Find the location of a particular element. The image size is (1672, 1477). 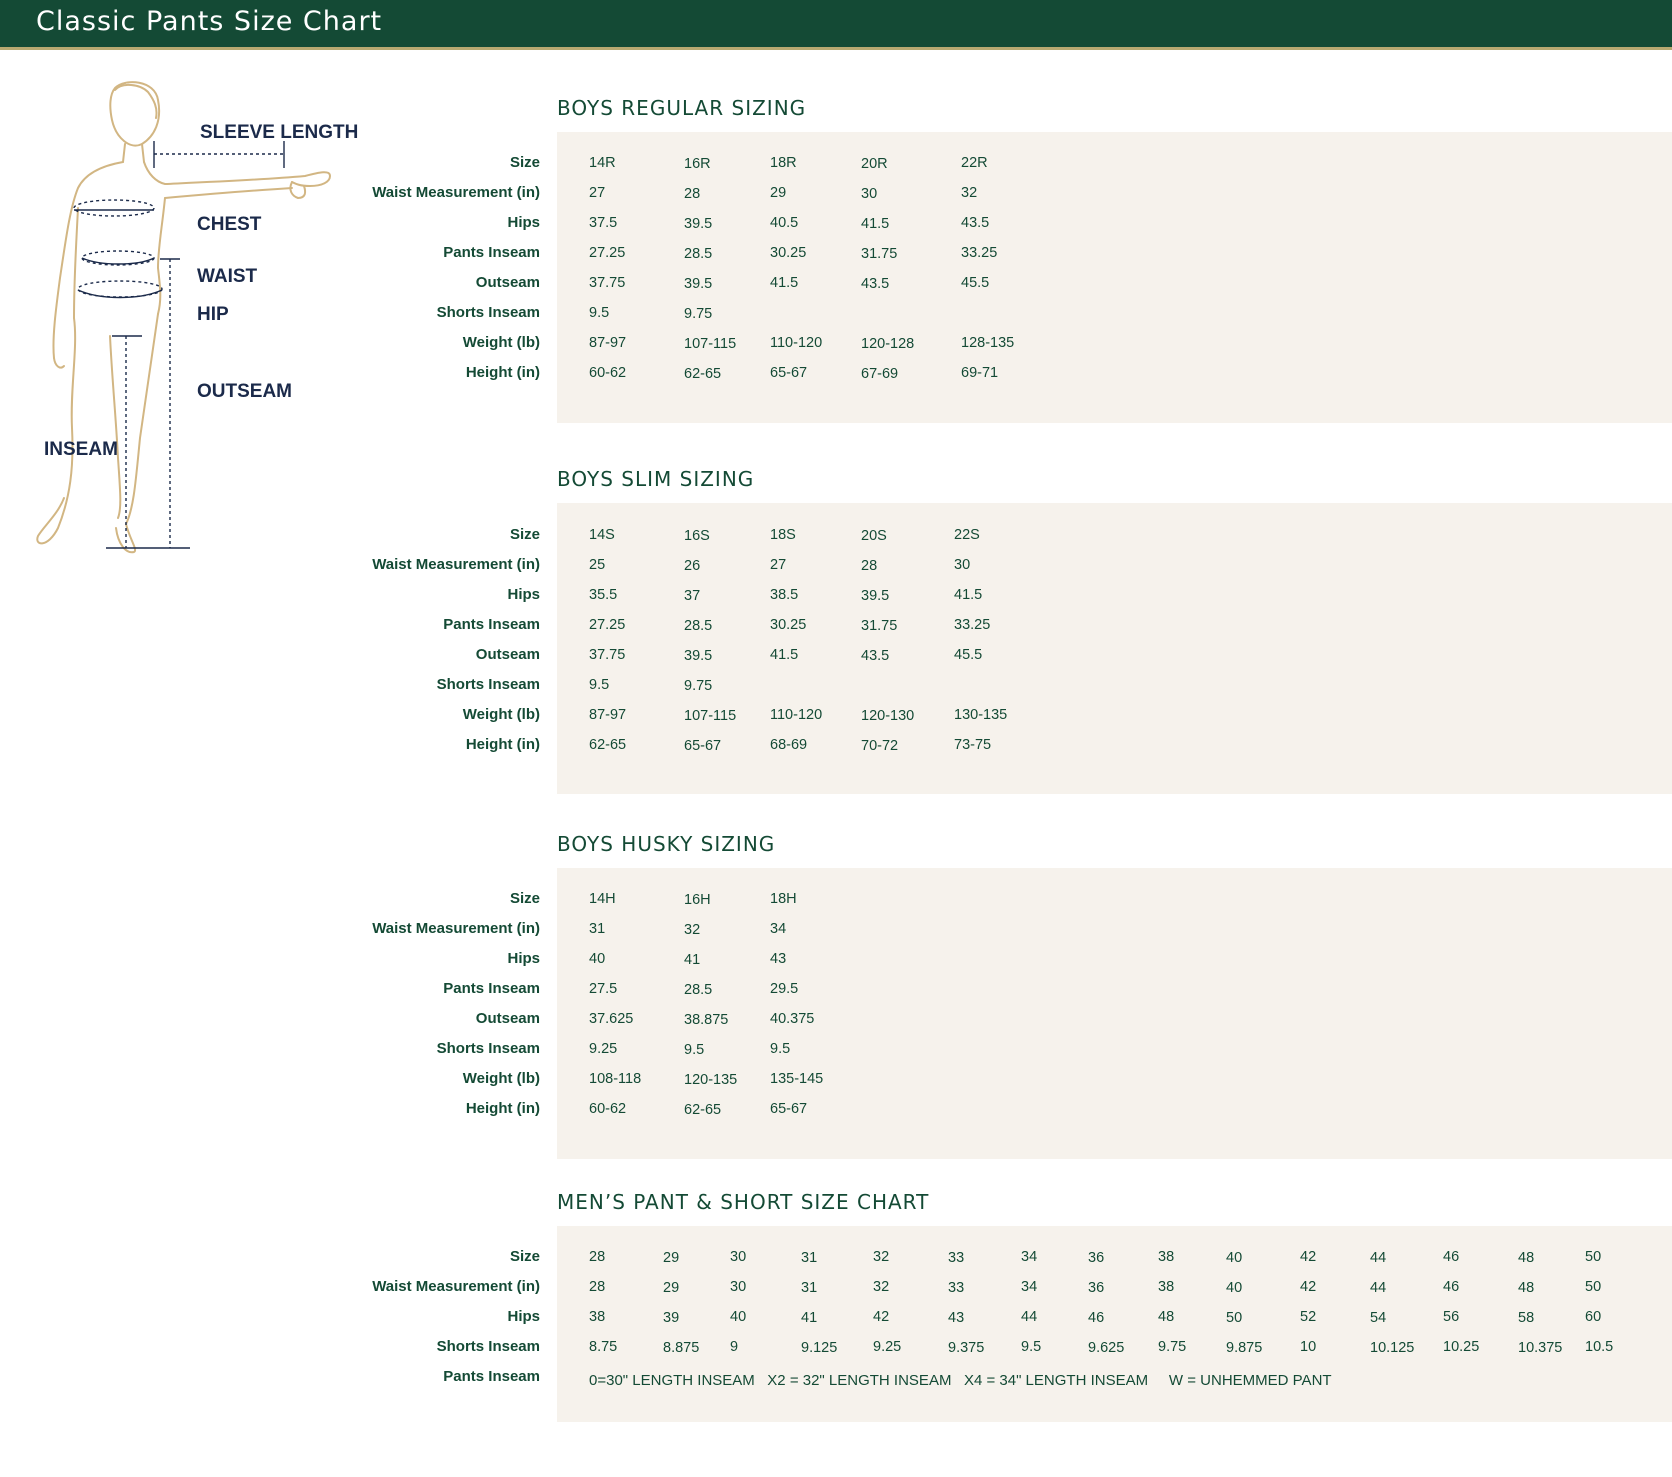

table-cell: 48 is located at coordinates (1526, 1258).